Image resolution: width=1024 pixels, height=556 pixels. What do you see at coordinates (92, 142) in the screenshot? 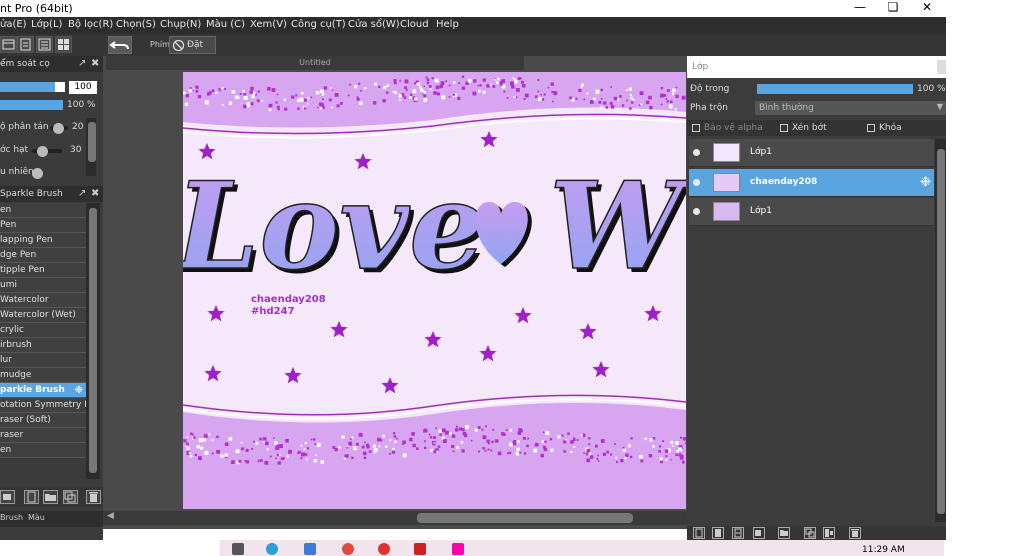
I see `brush-control-scroll-thumb` at bounding box center [92, 142].